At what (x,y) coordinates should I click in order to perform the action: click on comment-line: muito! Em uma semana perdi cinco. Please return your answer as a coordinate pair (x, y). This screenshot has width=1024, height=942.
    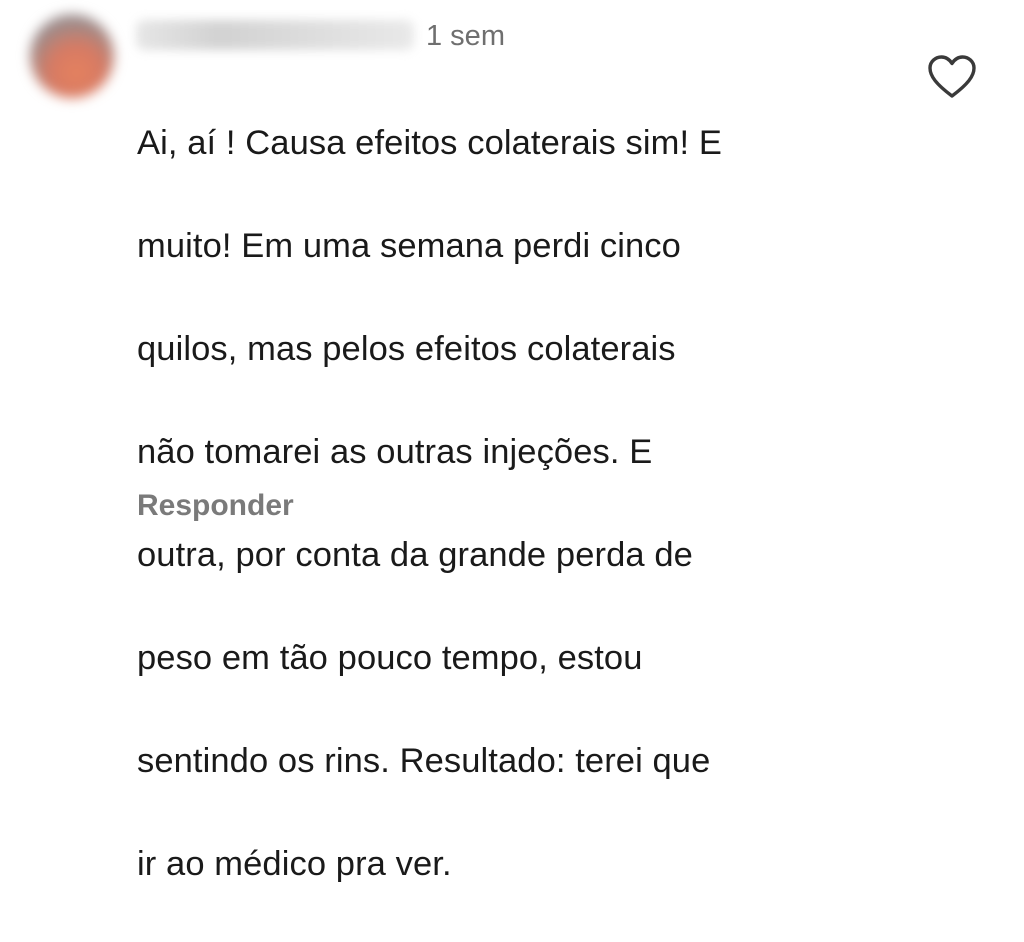
    Looking at the image, I should click on (409, 245).